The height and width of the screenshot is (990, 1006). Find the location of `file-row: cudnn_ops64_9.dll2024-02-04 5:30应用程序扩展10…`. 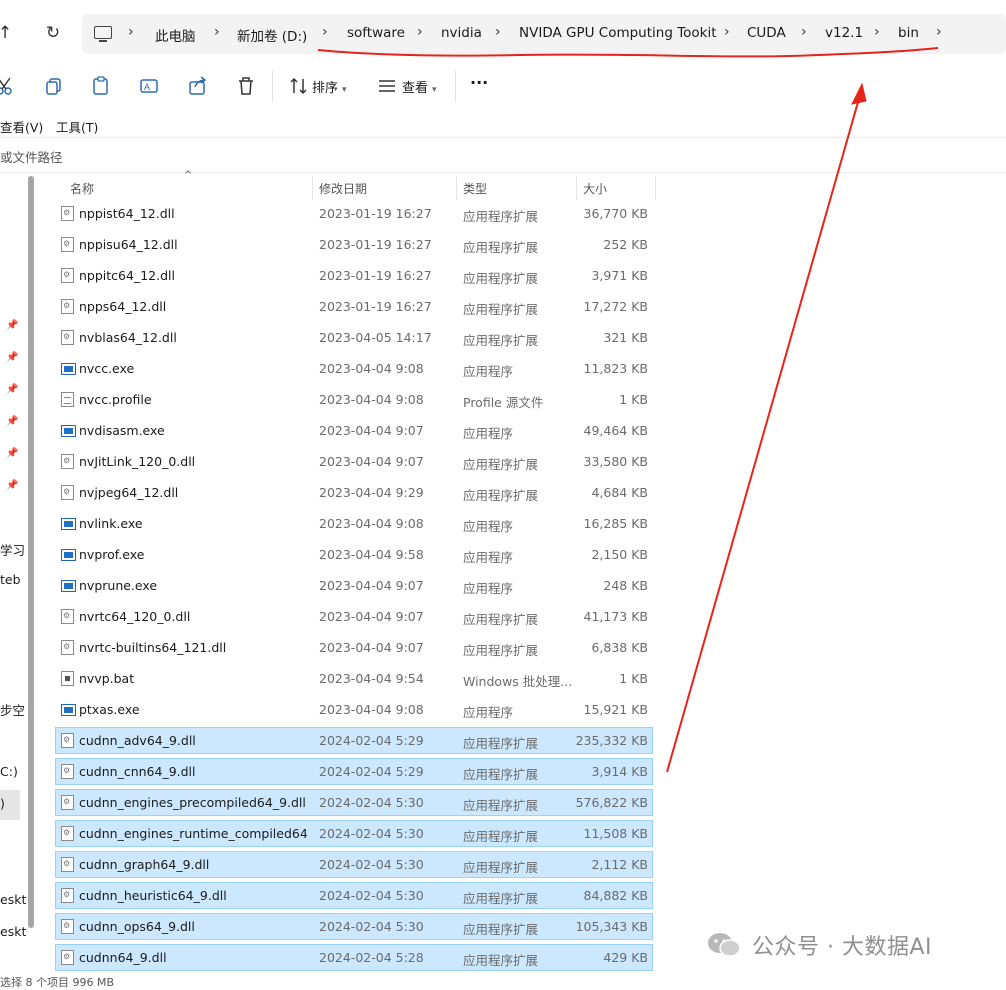

file-row: cudnn_ops64_9.dll2024-02-04 5:30应用程序扩展10… is located at coordinates (354, 926).